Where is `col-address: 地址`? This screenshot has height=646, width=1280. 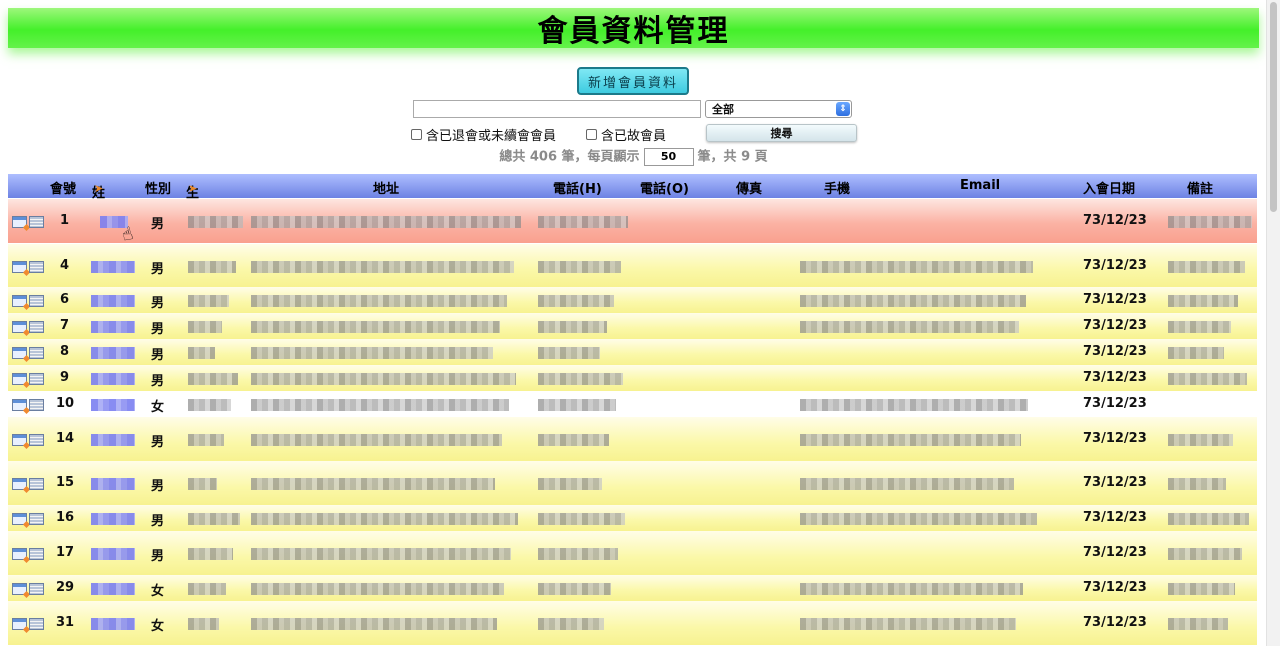 col-address: 地址 is located at coordinates (386, 187).